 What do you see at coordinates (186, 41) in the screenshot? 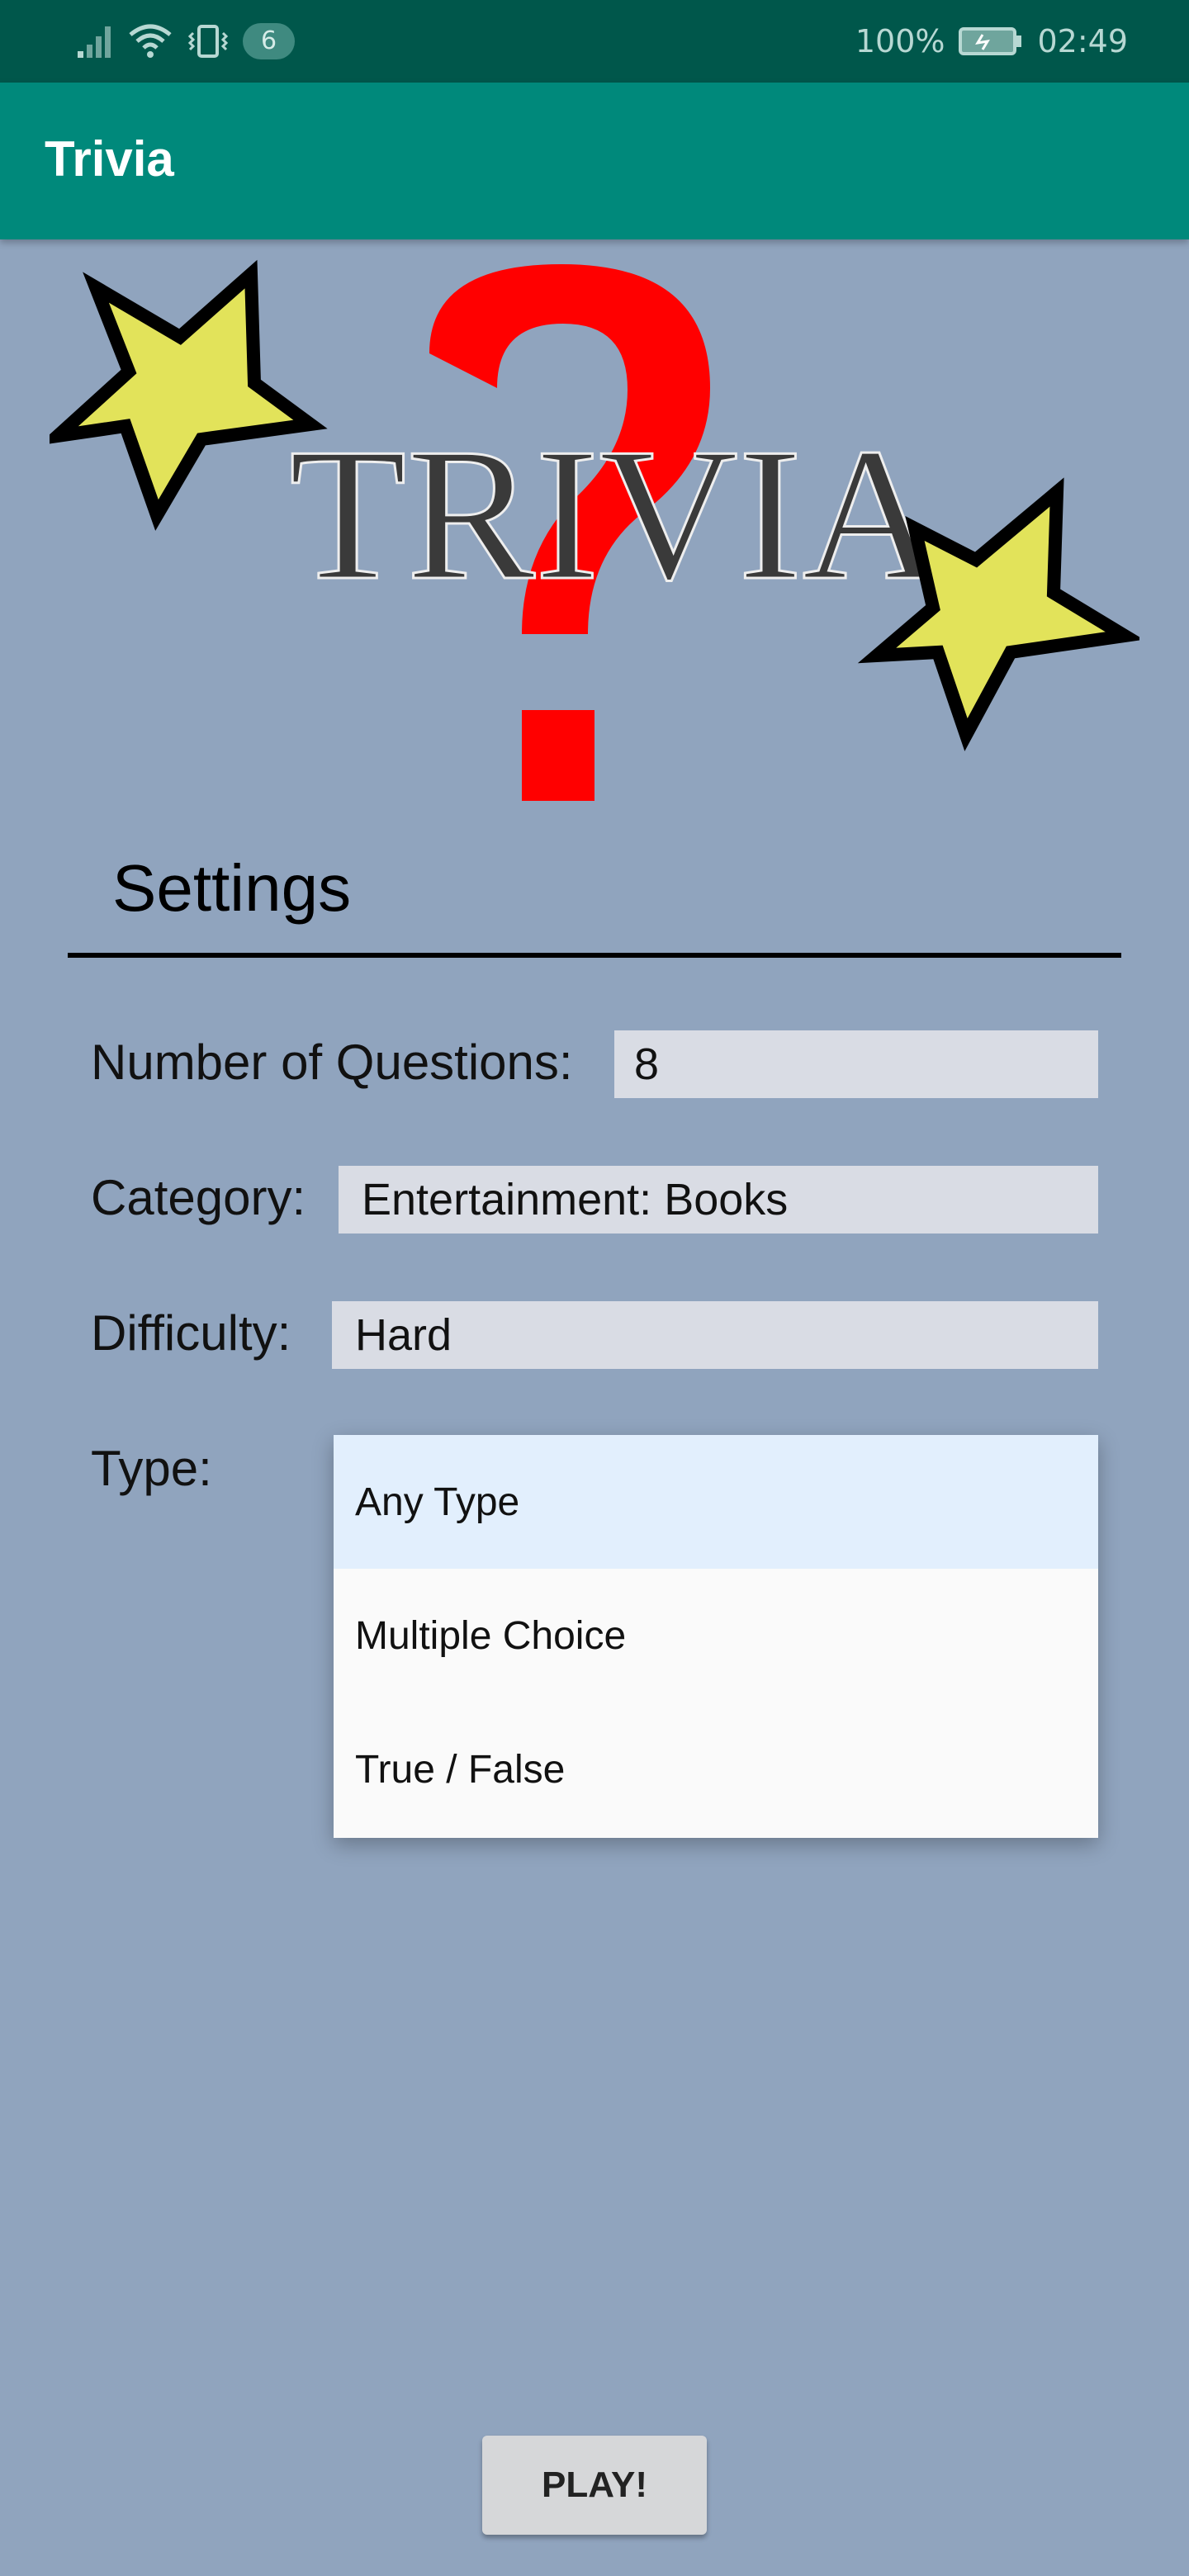
I see `status-icons-left: 6` at bounding box center [186, 41].